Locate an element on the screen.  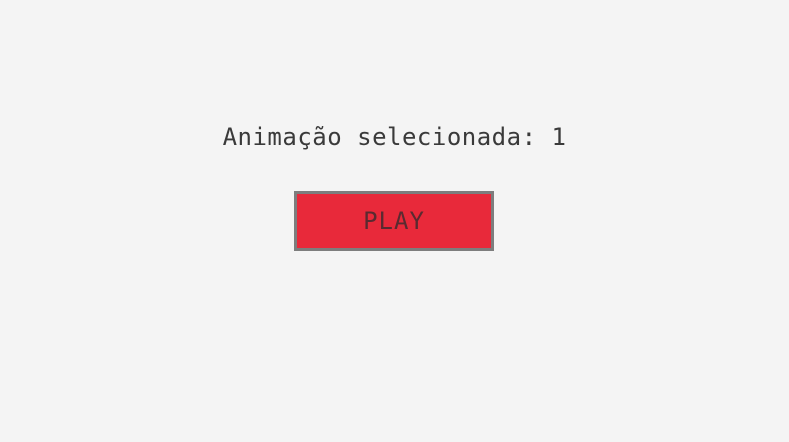
play-button-label: PLAY is located at coordinates (394, 221).